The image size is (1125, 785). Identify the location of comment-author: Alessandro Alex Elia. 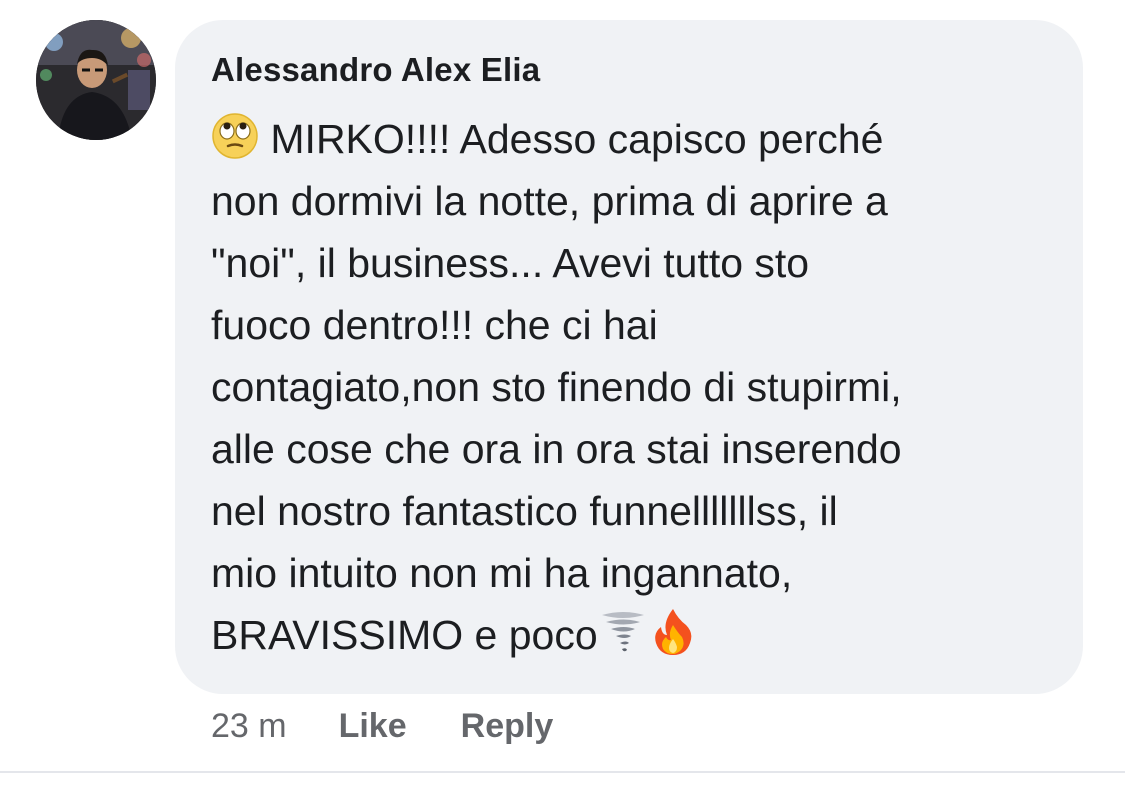
(629, 70).